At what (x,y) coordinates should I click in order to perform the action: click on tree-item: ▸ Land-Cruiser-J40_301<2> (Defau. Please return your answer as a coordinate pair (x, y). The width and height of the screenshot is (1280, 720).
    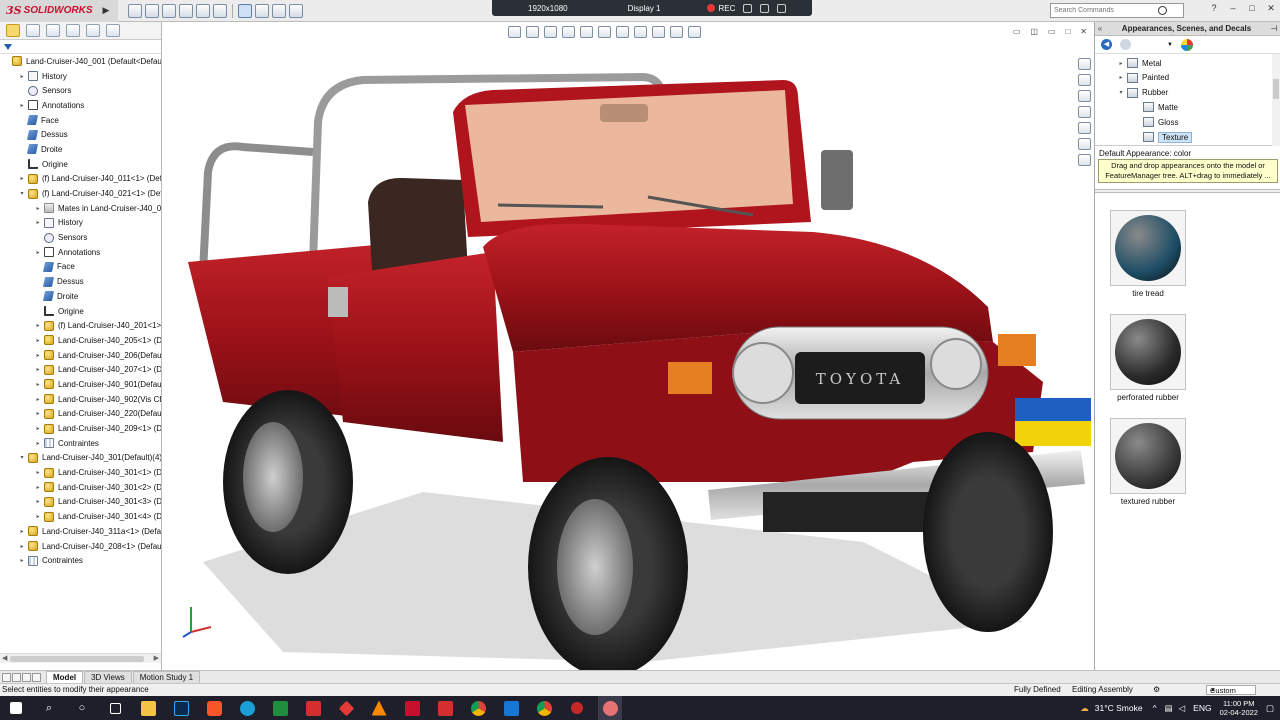
    Looking at the image, I should click on (80, 487).